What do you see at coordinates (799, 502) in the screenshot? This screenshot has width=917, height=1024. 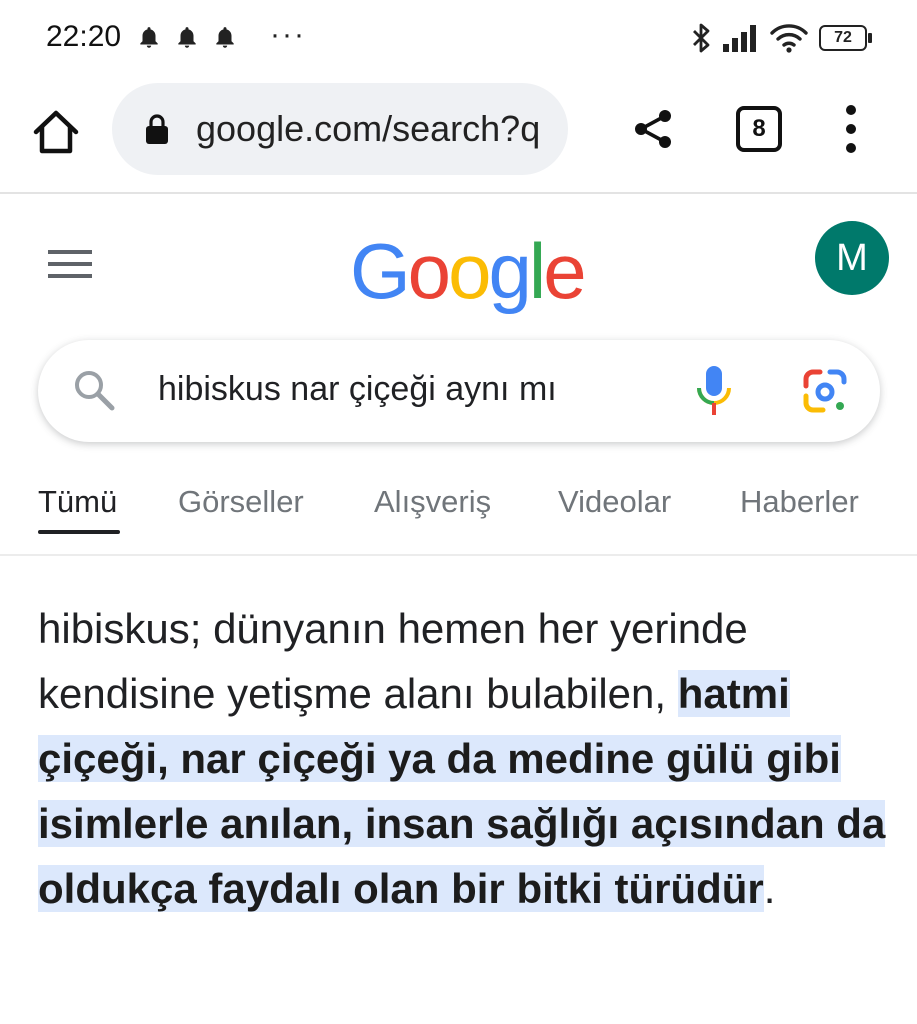 I see `tab-news: Haberler` at bounding box center [799, 502].